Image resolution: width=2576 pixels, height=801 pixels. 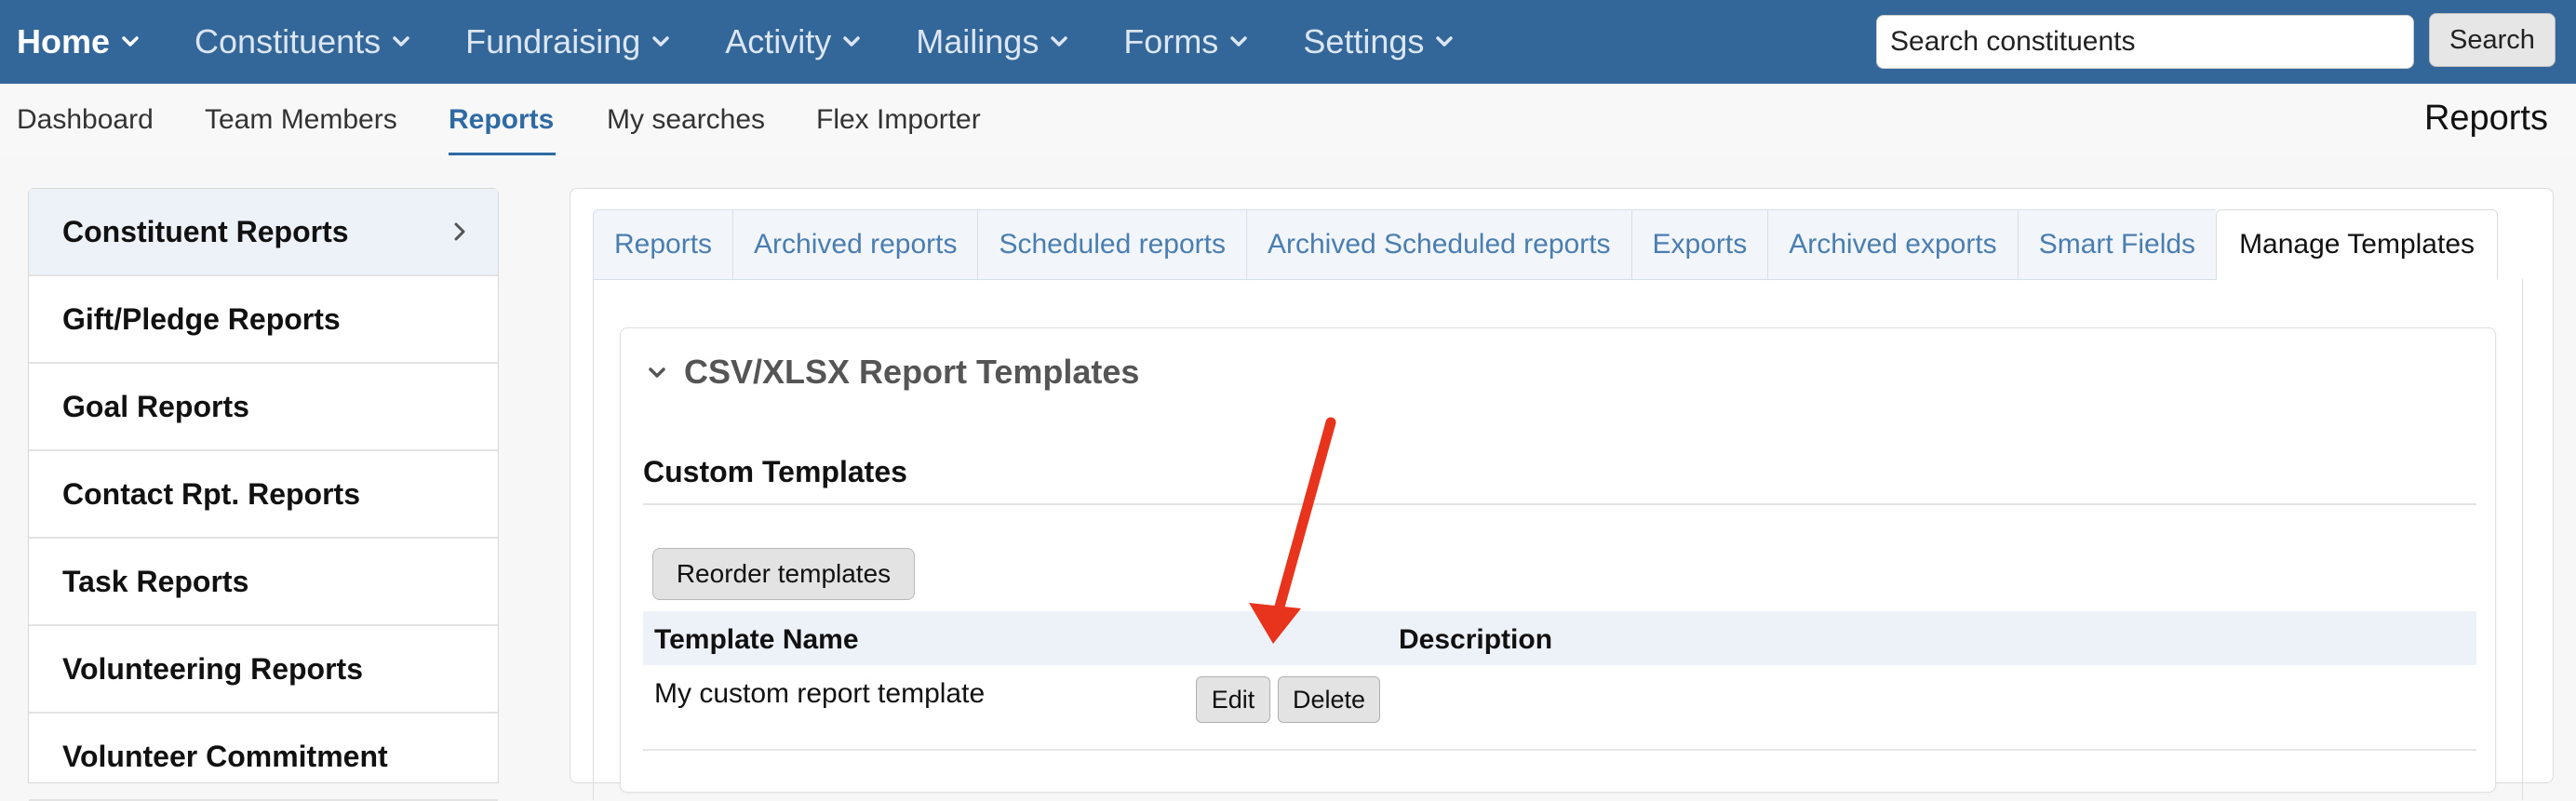 I want to click on nav-forms: Forms, so click(x=1187, y=42).